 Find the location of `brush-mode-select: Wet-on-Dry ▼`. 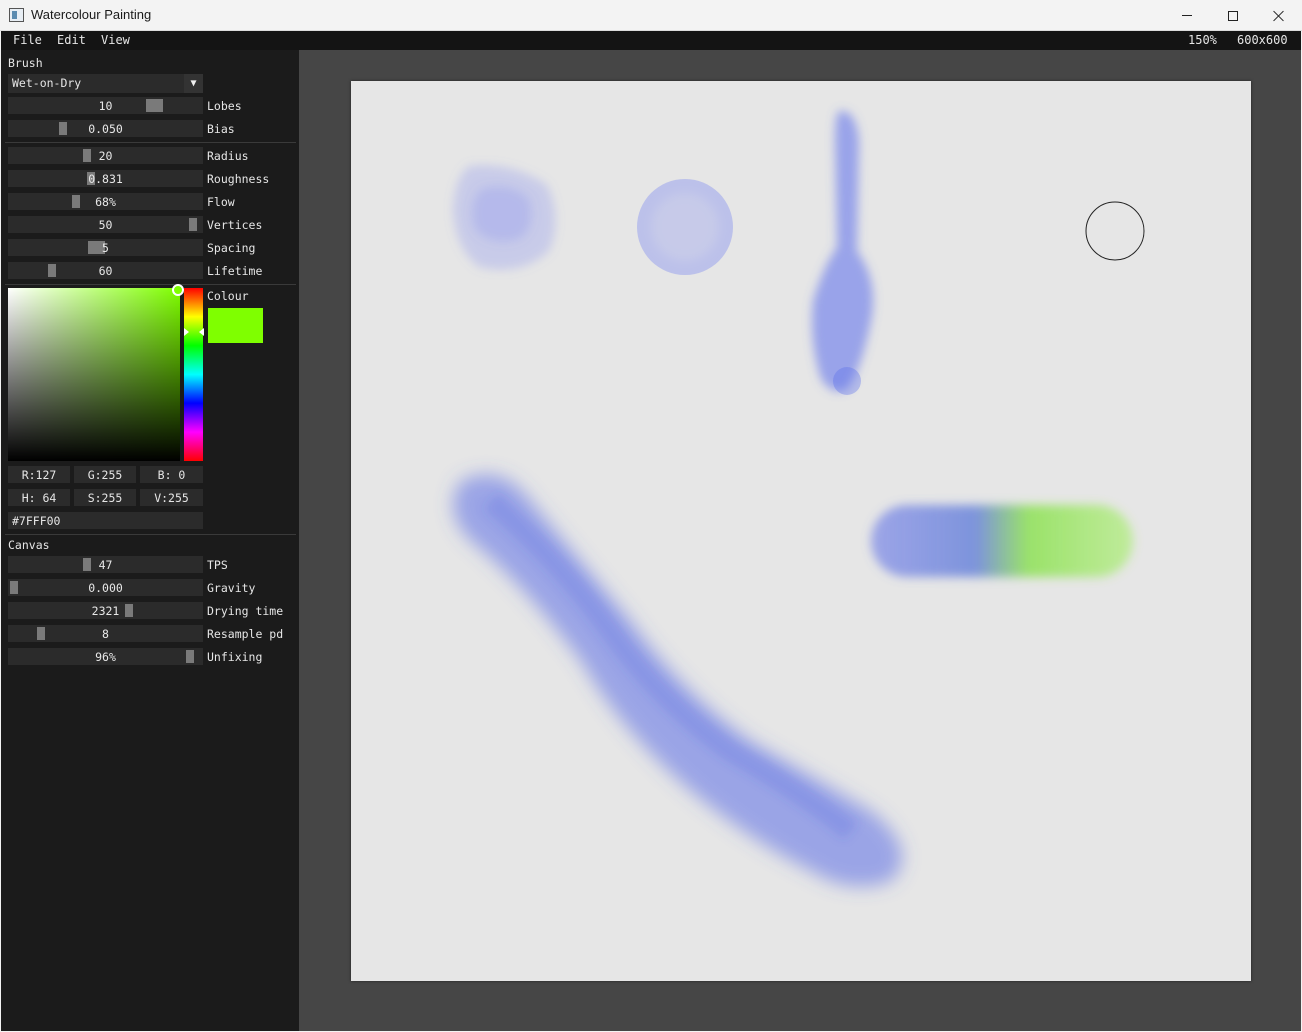

brush-mode-select: Wet-on-Dry ▼ is located at coordinates (105, 83).